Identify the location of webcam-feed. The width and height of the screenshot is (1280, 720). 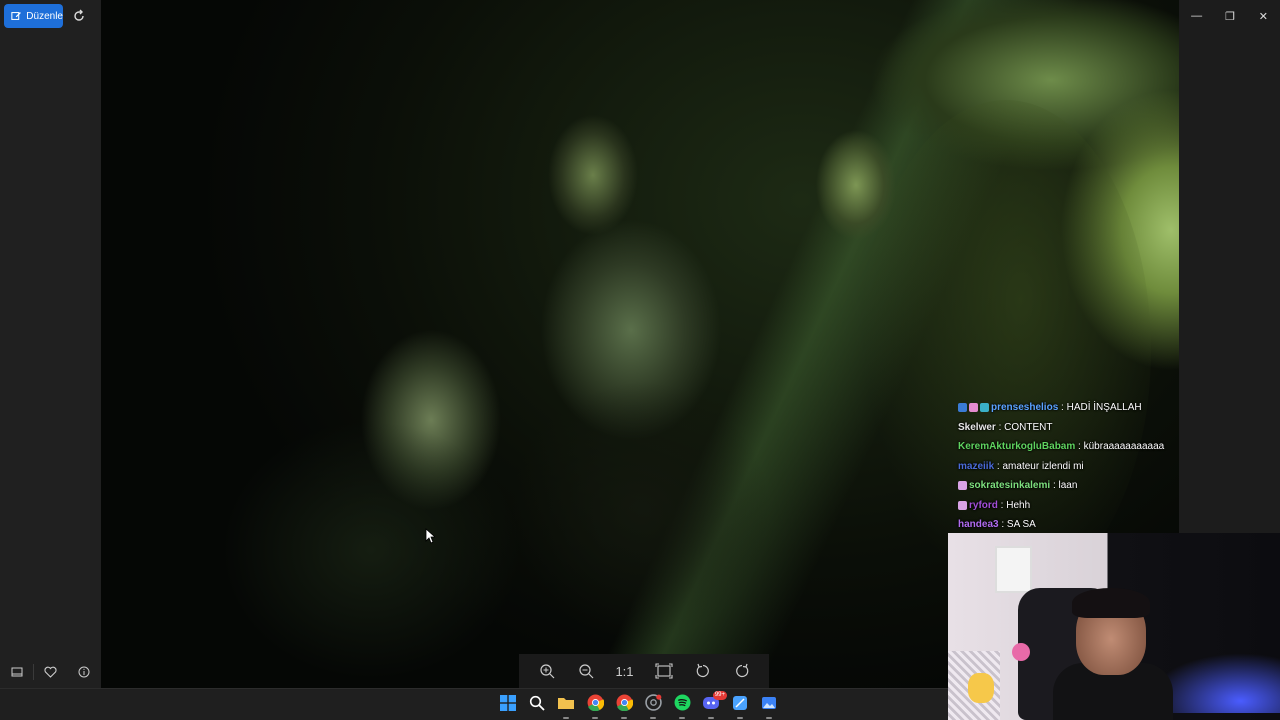
(1114, 626).